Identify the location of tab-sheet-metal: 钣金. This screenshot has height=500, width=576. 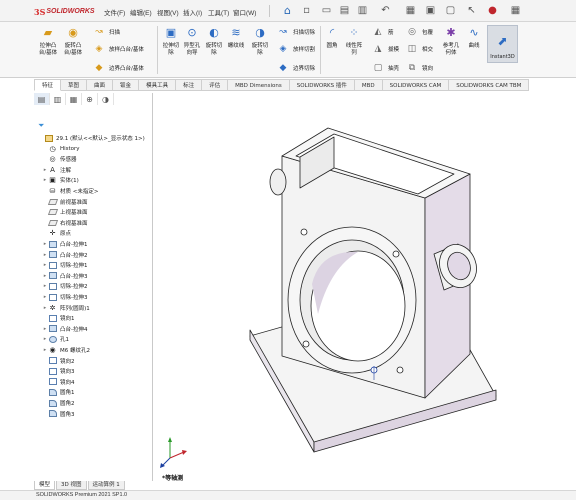
(126, 85).